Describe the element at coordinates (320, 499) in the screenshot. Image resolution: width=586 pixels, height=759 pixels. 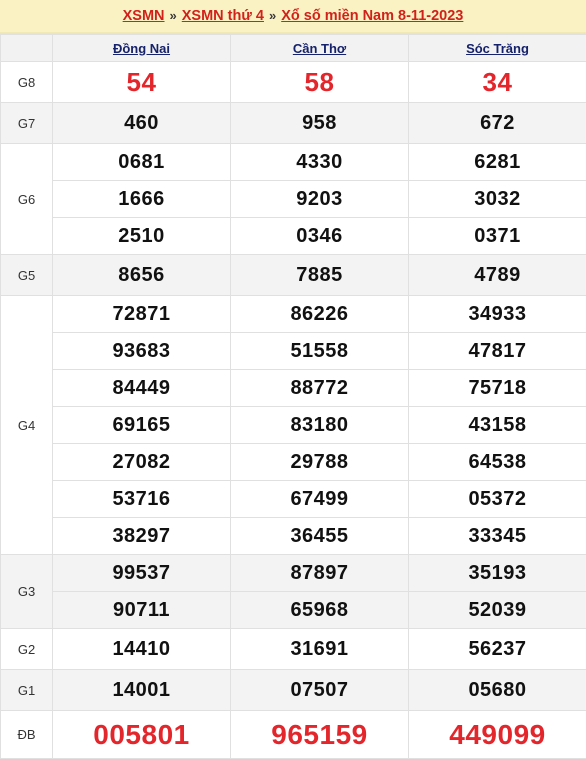
I see `prize-number-cell: 67499` at that location.